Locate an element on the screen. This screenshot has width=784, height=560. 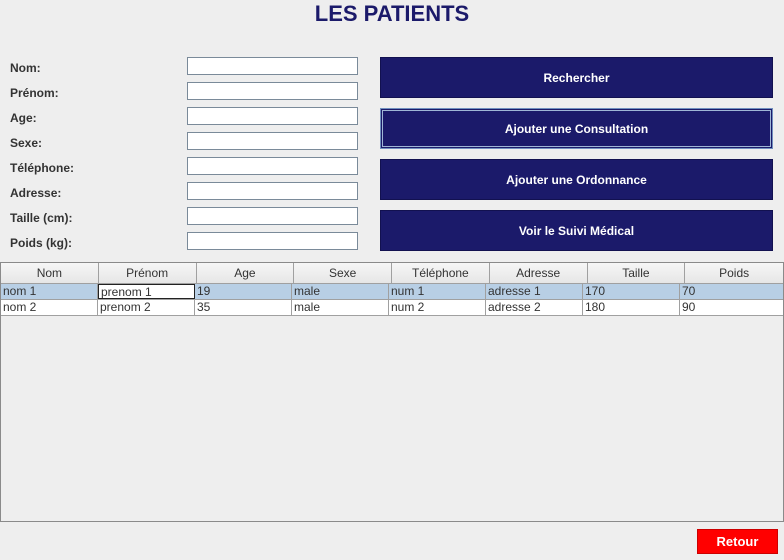
table-cell: 90 is located at coordinates (729, 307).